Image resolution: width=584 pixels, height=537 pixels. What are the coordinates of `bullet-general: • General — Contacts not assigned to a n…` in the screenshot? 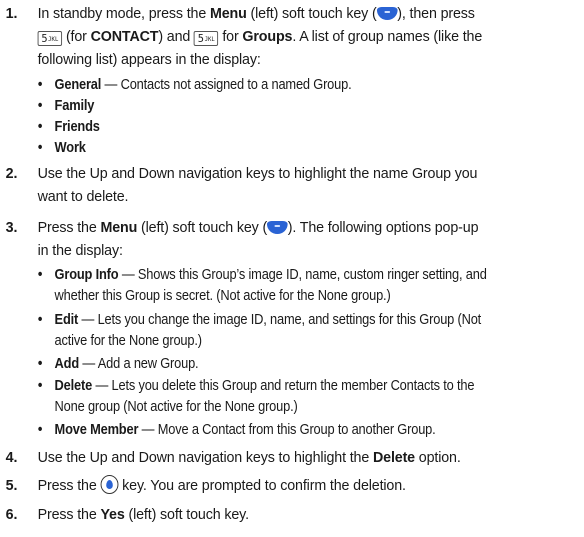 It's located at (194, 85).